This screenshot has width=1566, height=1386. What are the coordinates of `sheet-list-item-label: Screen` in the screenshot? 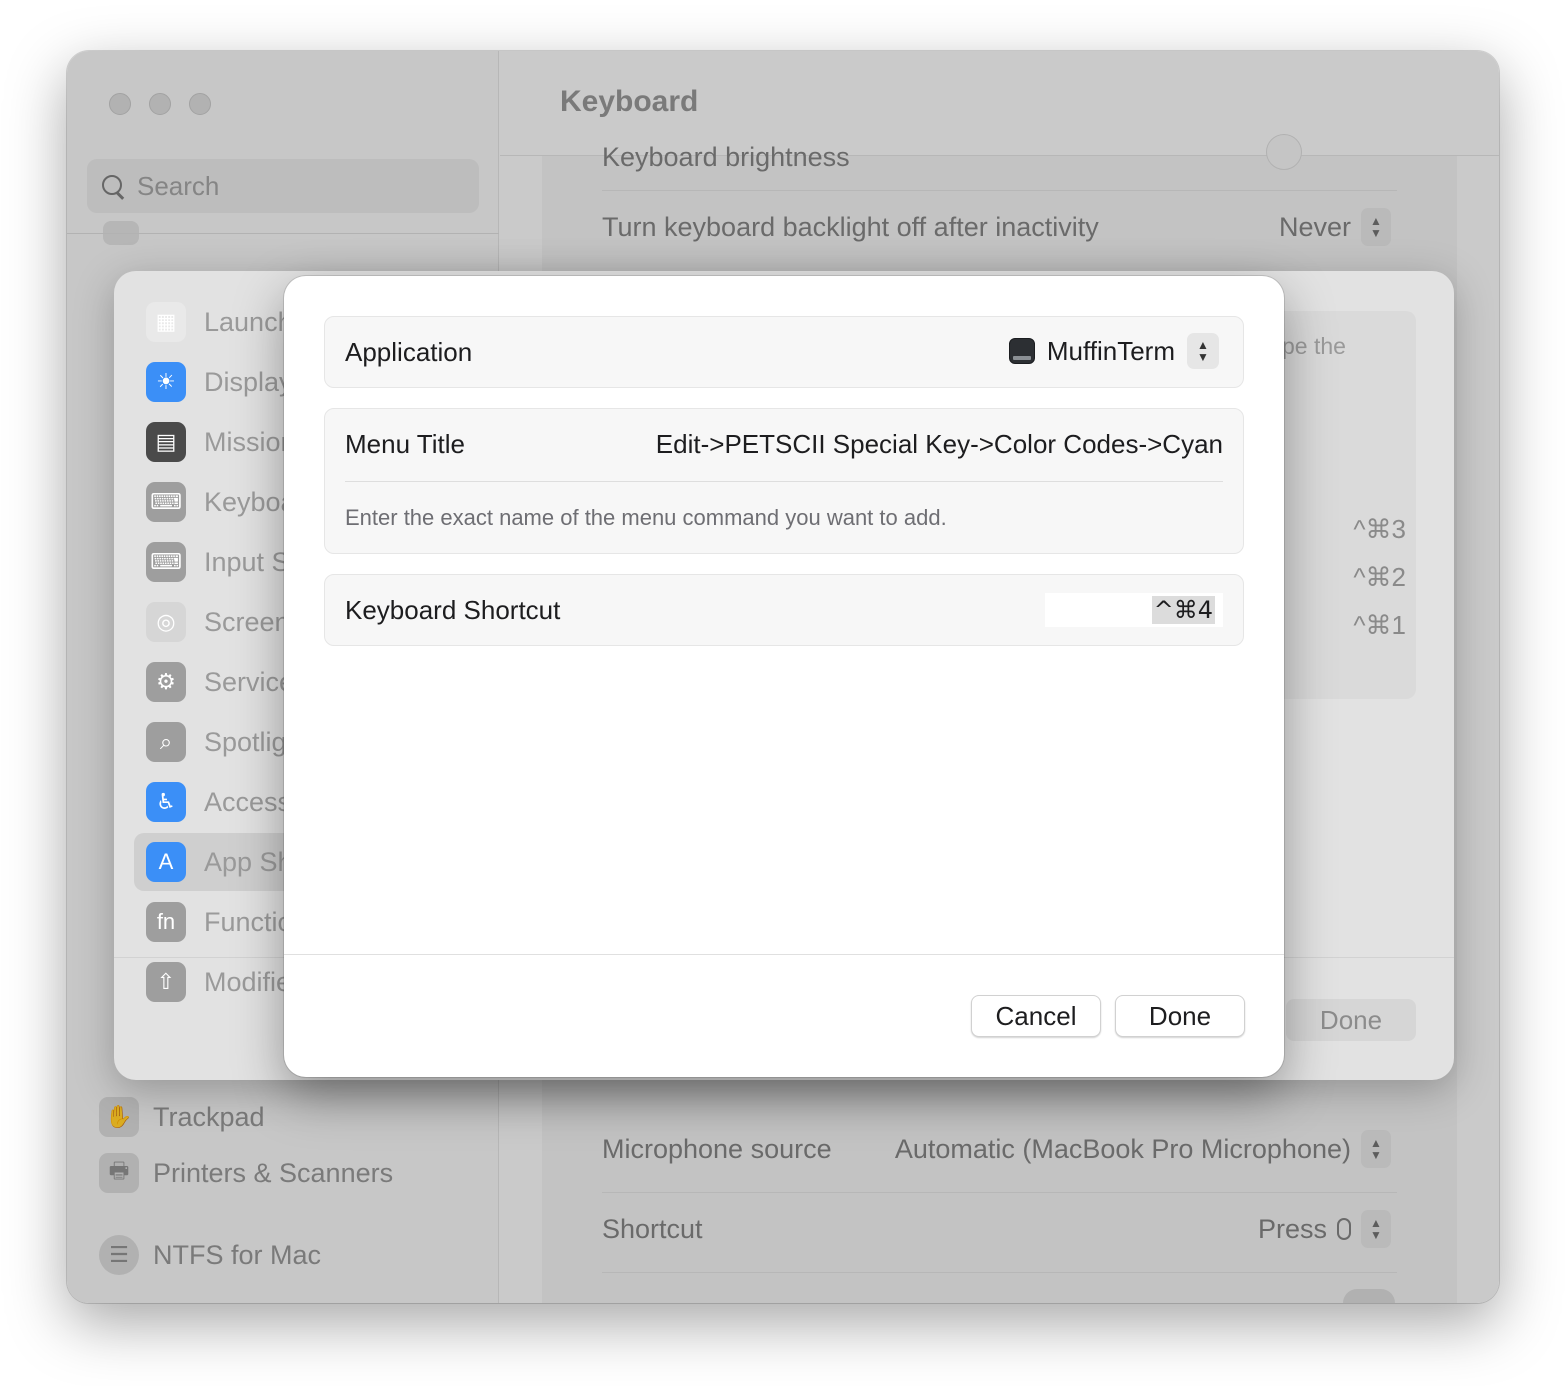 It's located at (247, 621).